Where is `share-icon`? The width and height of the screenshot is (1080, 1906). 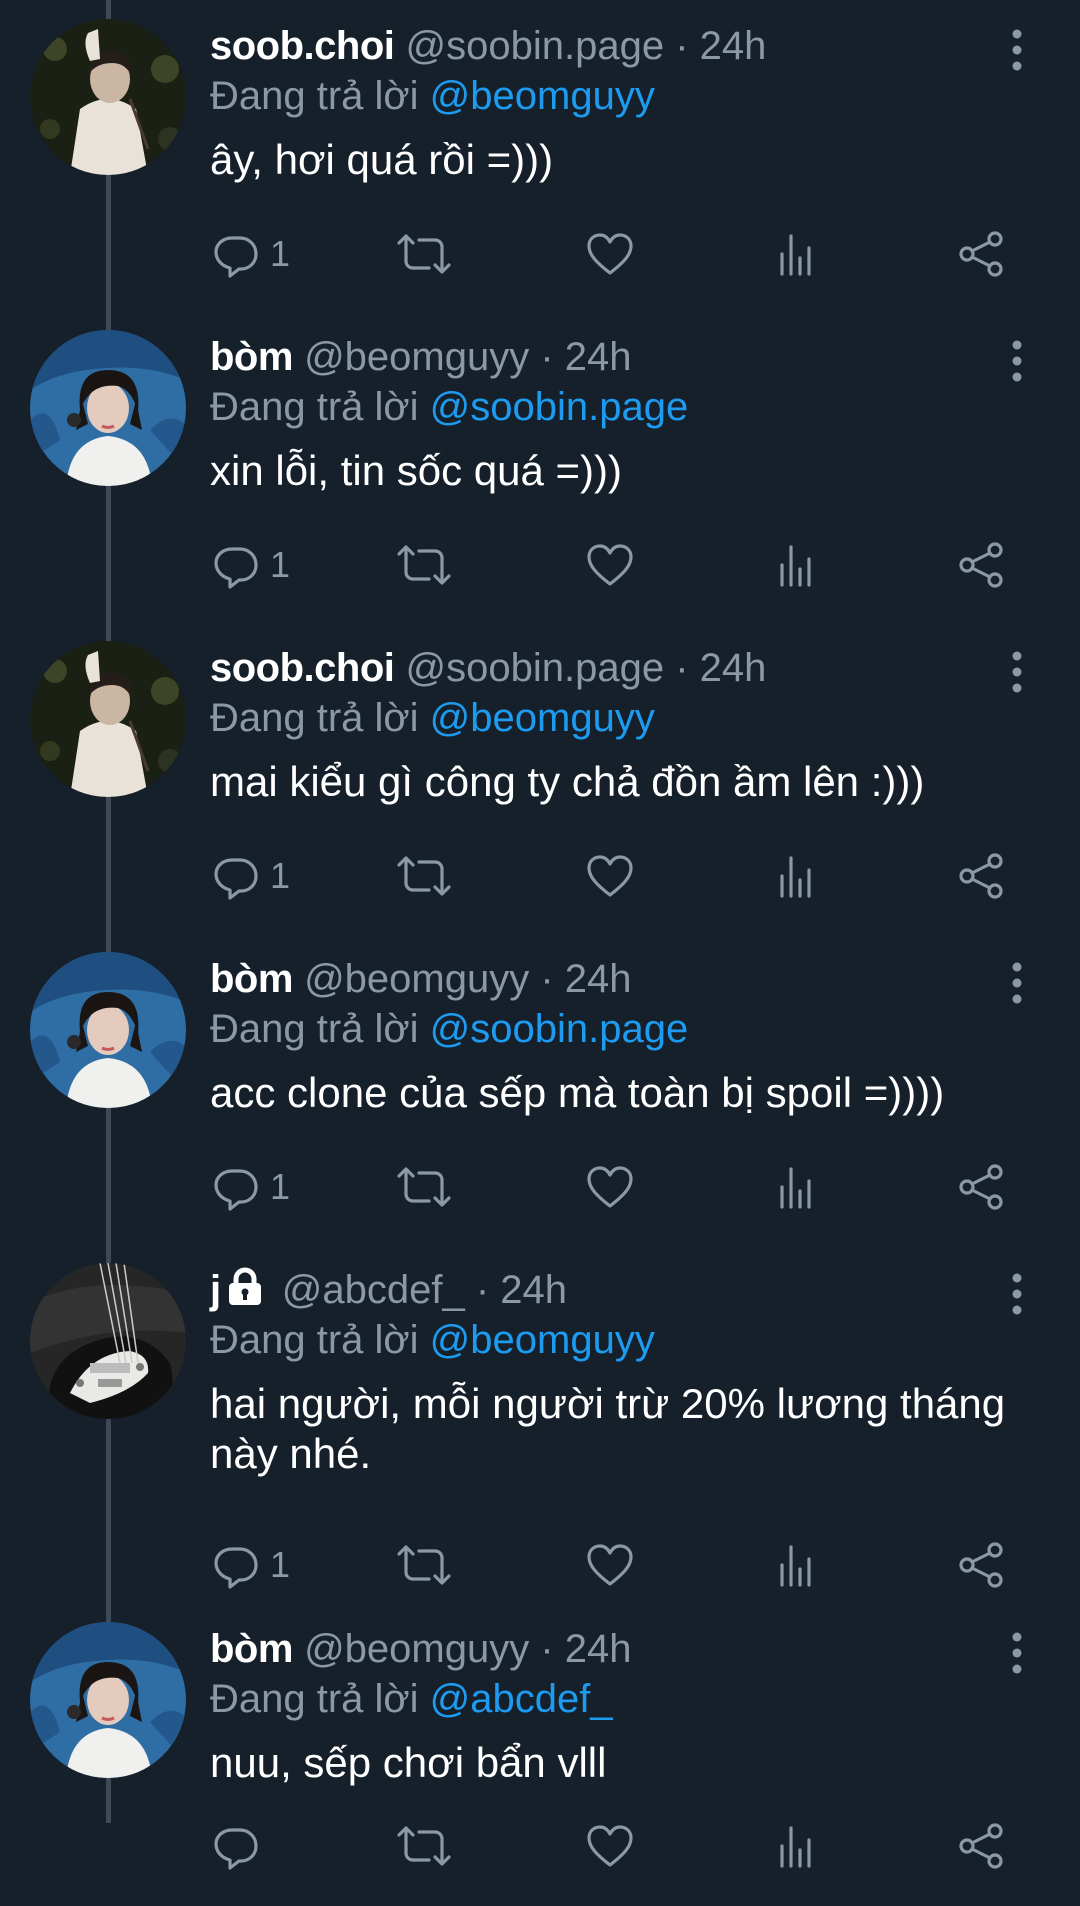 share-icon is located at coordinates (982, 1187).